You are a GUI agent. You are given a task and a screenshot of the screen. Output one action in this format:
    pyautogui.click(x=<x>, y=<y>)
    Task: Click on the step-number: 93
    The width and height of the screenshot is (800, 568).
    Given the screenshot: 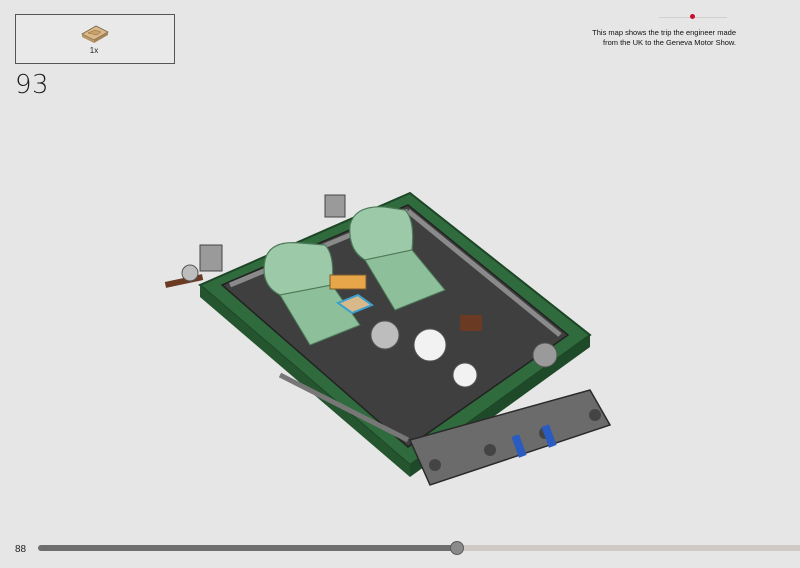 What is the action you would take?
    pyautogui.click(x=32, y=85)
    